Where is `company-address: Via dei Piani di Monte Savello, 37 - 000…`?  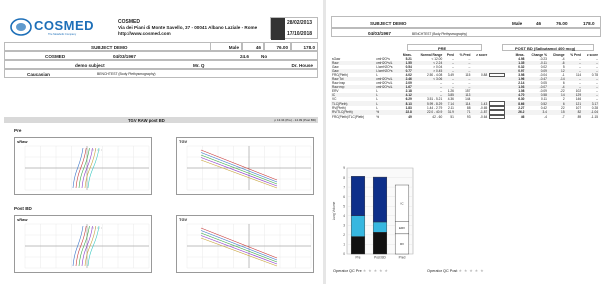
company-address: Via dei Piani di Monte Savello, 37 - 000… is located at coordinates (188, 27).